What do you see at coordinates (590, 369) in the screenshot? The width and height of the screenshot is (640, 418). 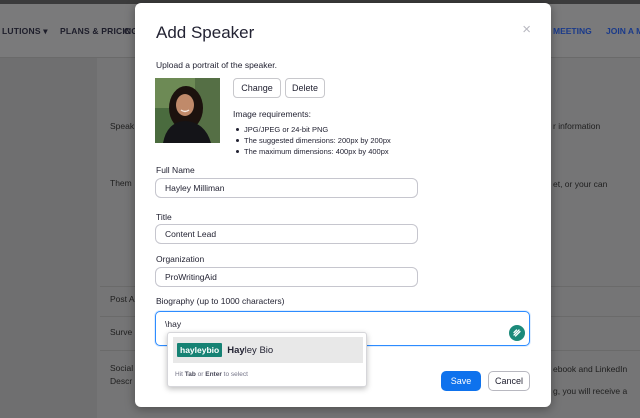 I see `bg-text-ebook: ebook and LinkedIn` at bounding box center [590, 369].